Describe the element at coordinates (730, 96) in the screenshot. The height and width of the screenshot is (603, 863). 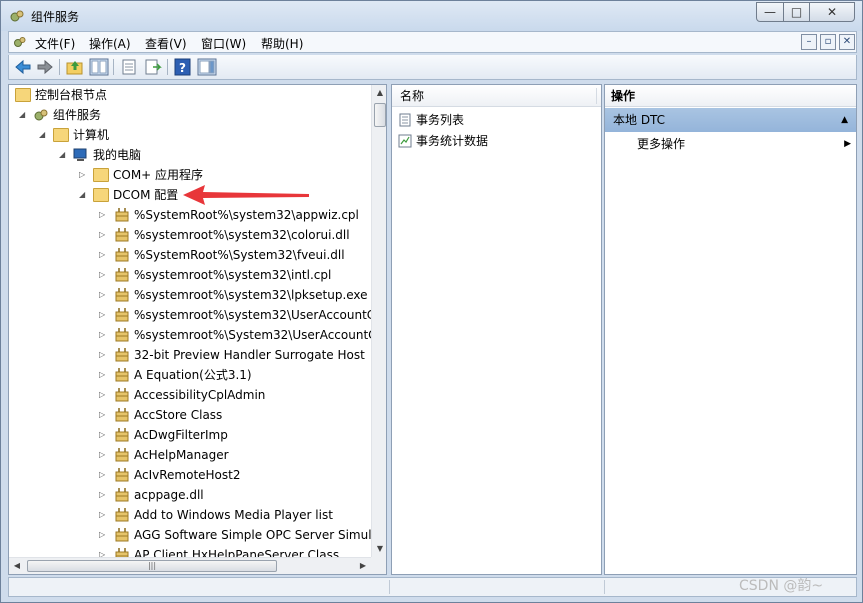
I see `actions-header: 操作` at that location.